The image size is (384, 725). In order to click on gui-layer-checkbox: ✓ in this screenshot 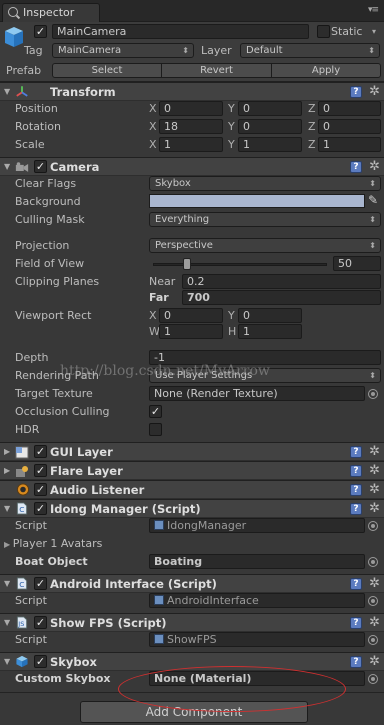, I will do `click(40, 451)`.